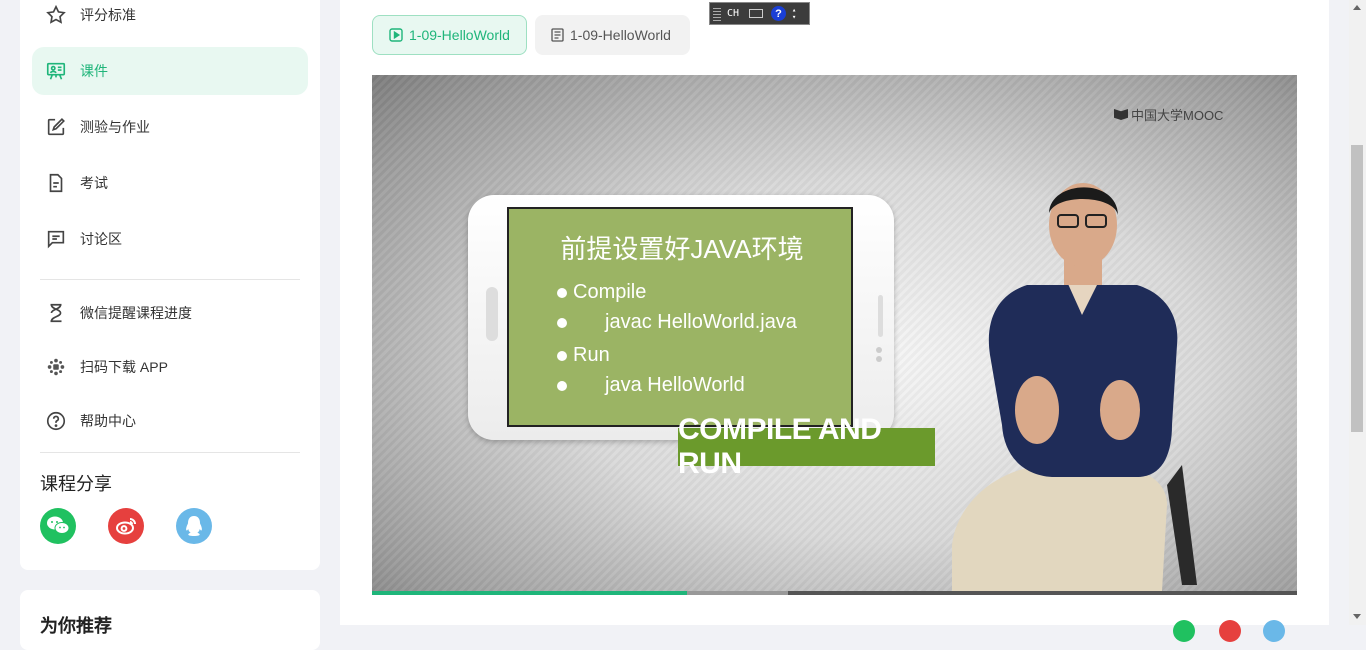 Image resolution: width=1366 pixels, height=650 pixels. Describe the element at coordinates (682, 249) in the screenshot. I see `slide-title: 前提设置好JAVA环境` at that location.